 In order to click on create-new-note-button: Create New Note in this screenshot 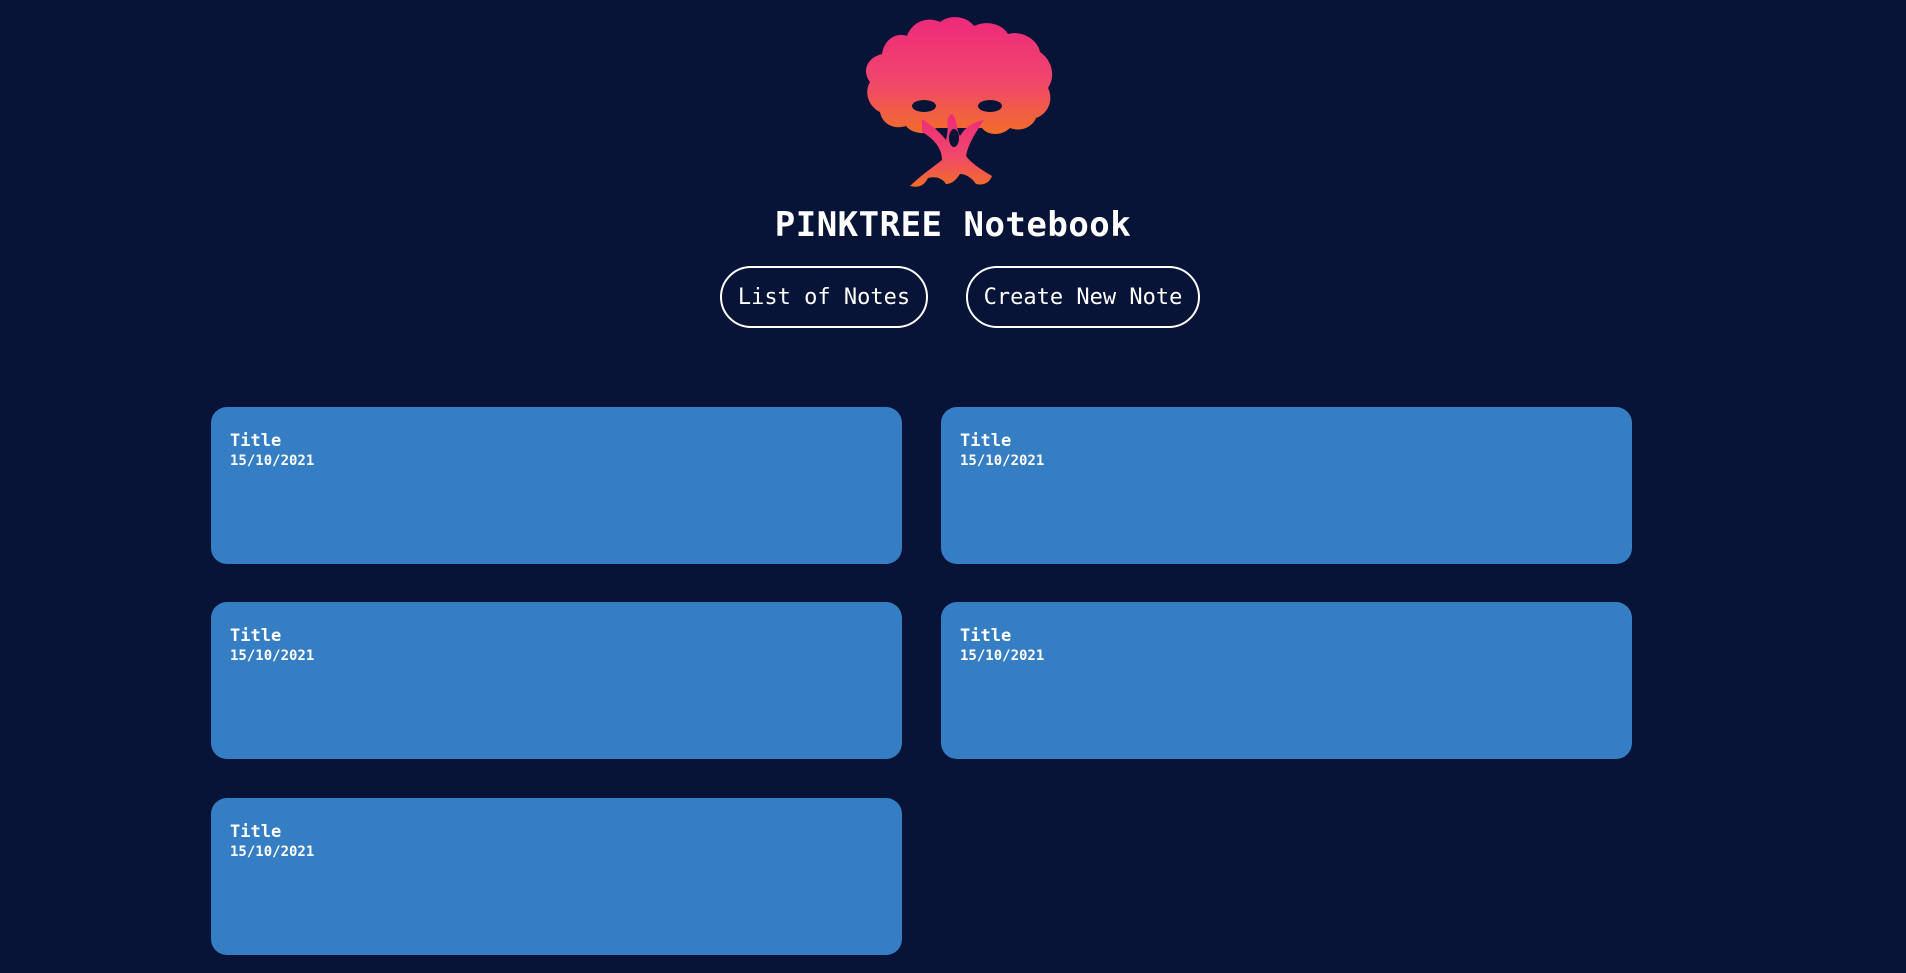, I will do `click(1083, 297)`.